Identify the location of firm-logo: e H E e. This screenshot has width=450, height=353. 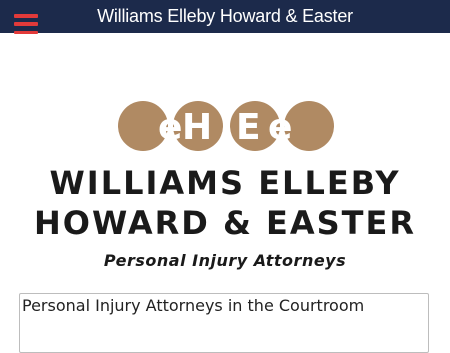
(226, 126).